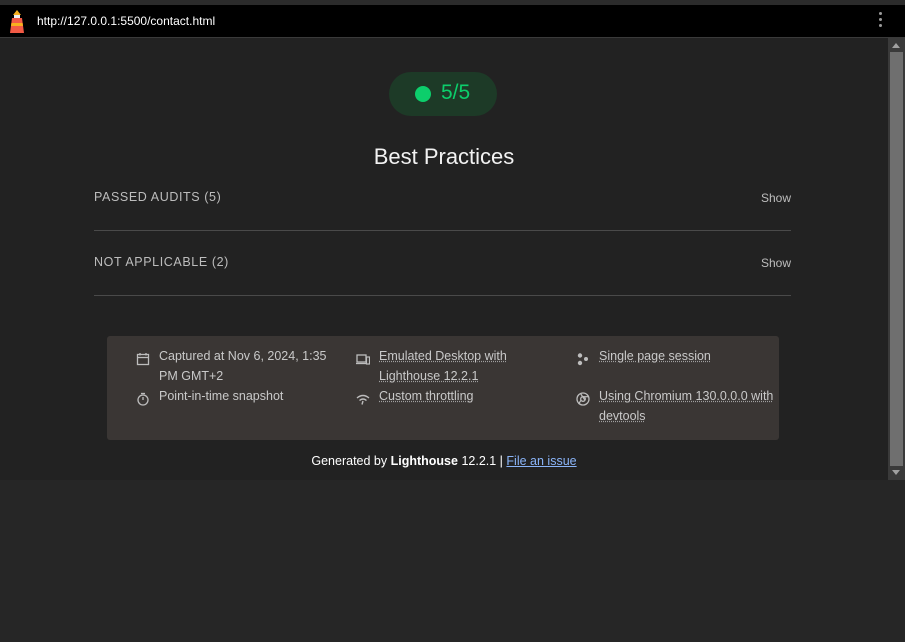 This screenshot has width=905, height=642. Describe the element at coordinates (363, 399) in the screenshot. I see `wifi-icon` at that location.